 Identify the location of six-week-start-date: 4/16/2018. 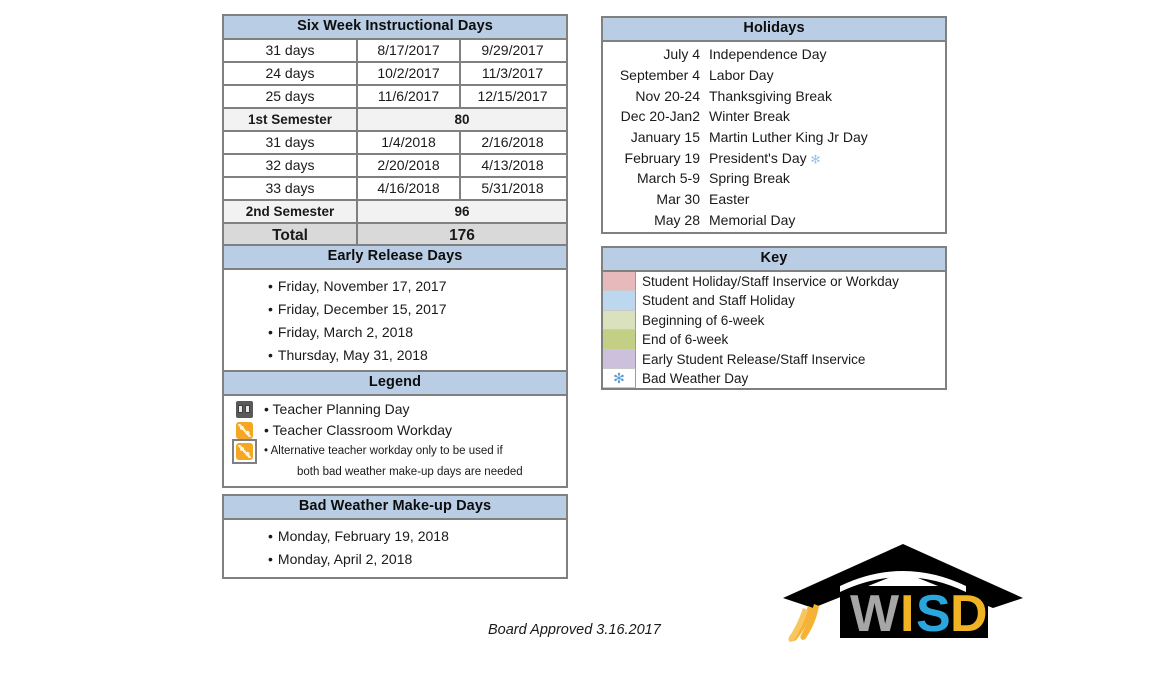
(409, 188).